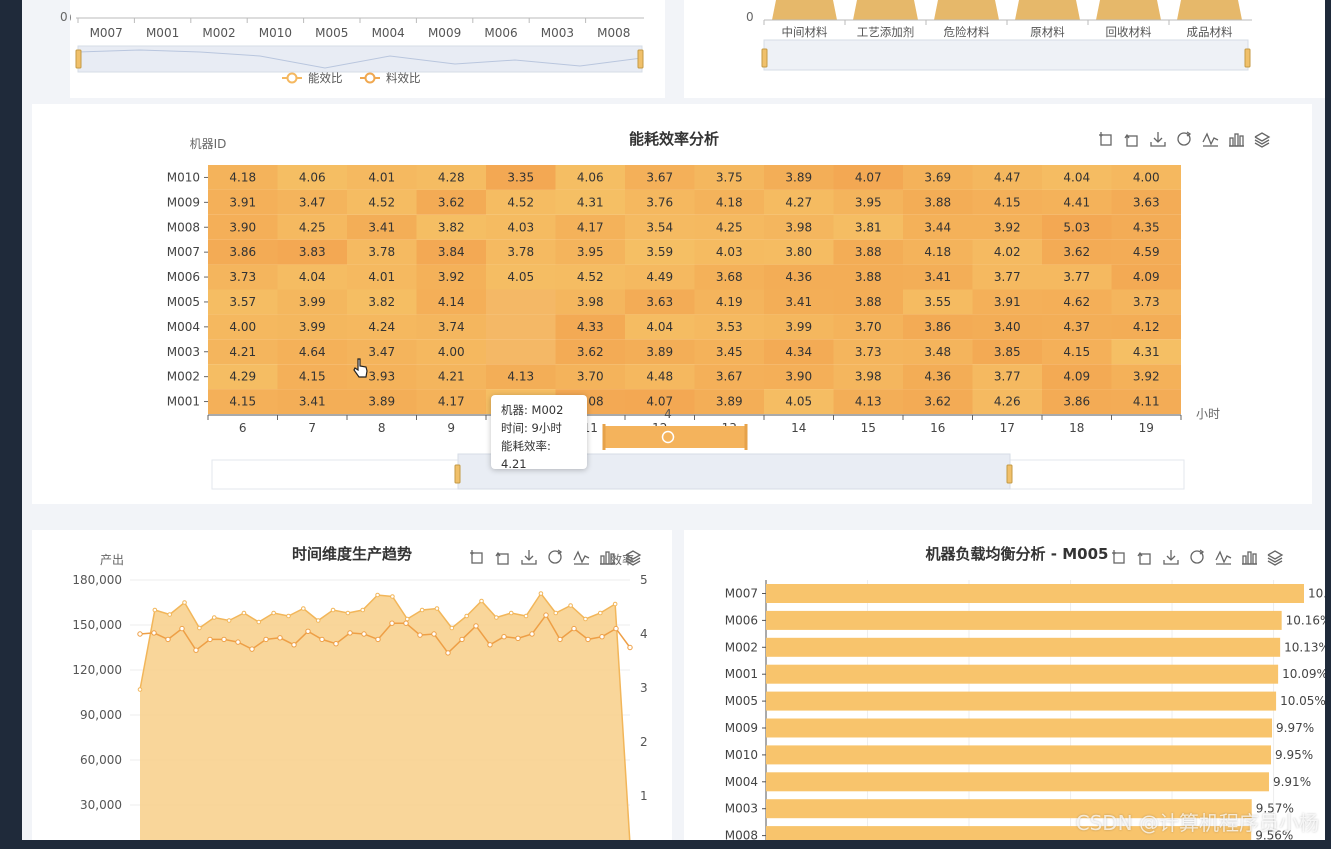 The width and height of the screenshot is (1331, 849). I want to click on heatmap-visual-map, so click(675, 437).